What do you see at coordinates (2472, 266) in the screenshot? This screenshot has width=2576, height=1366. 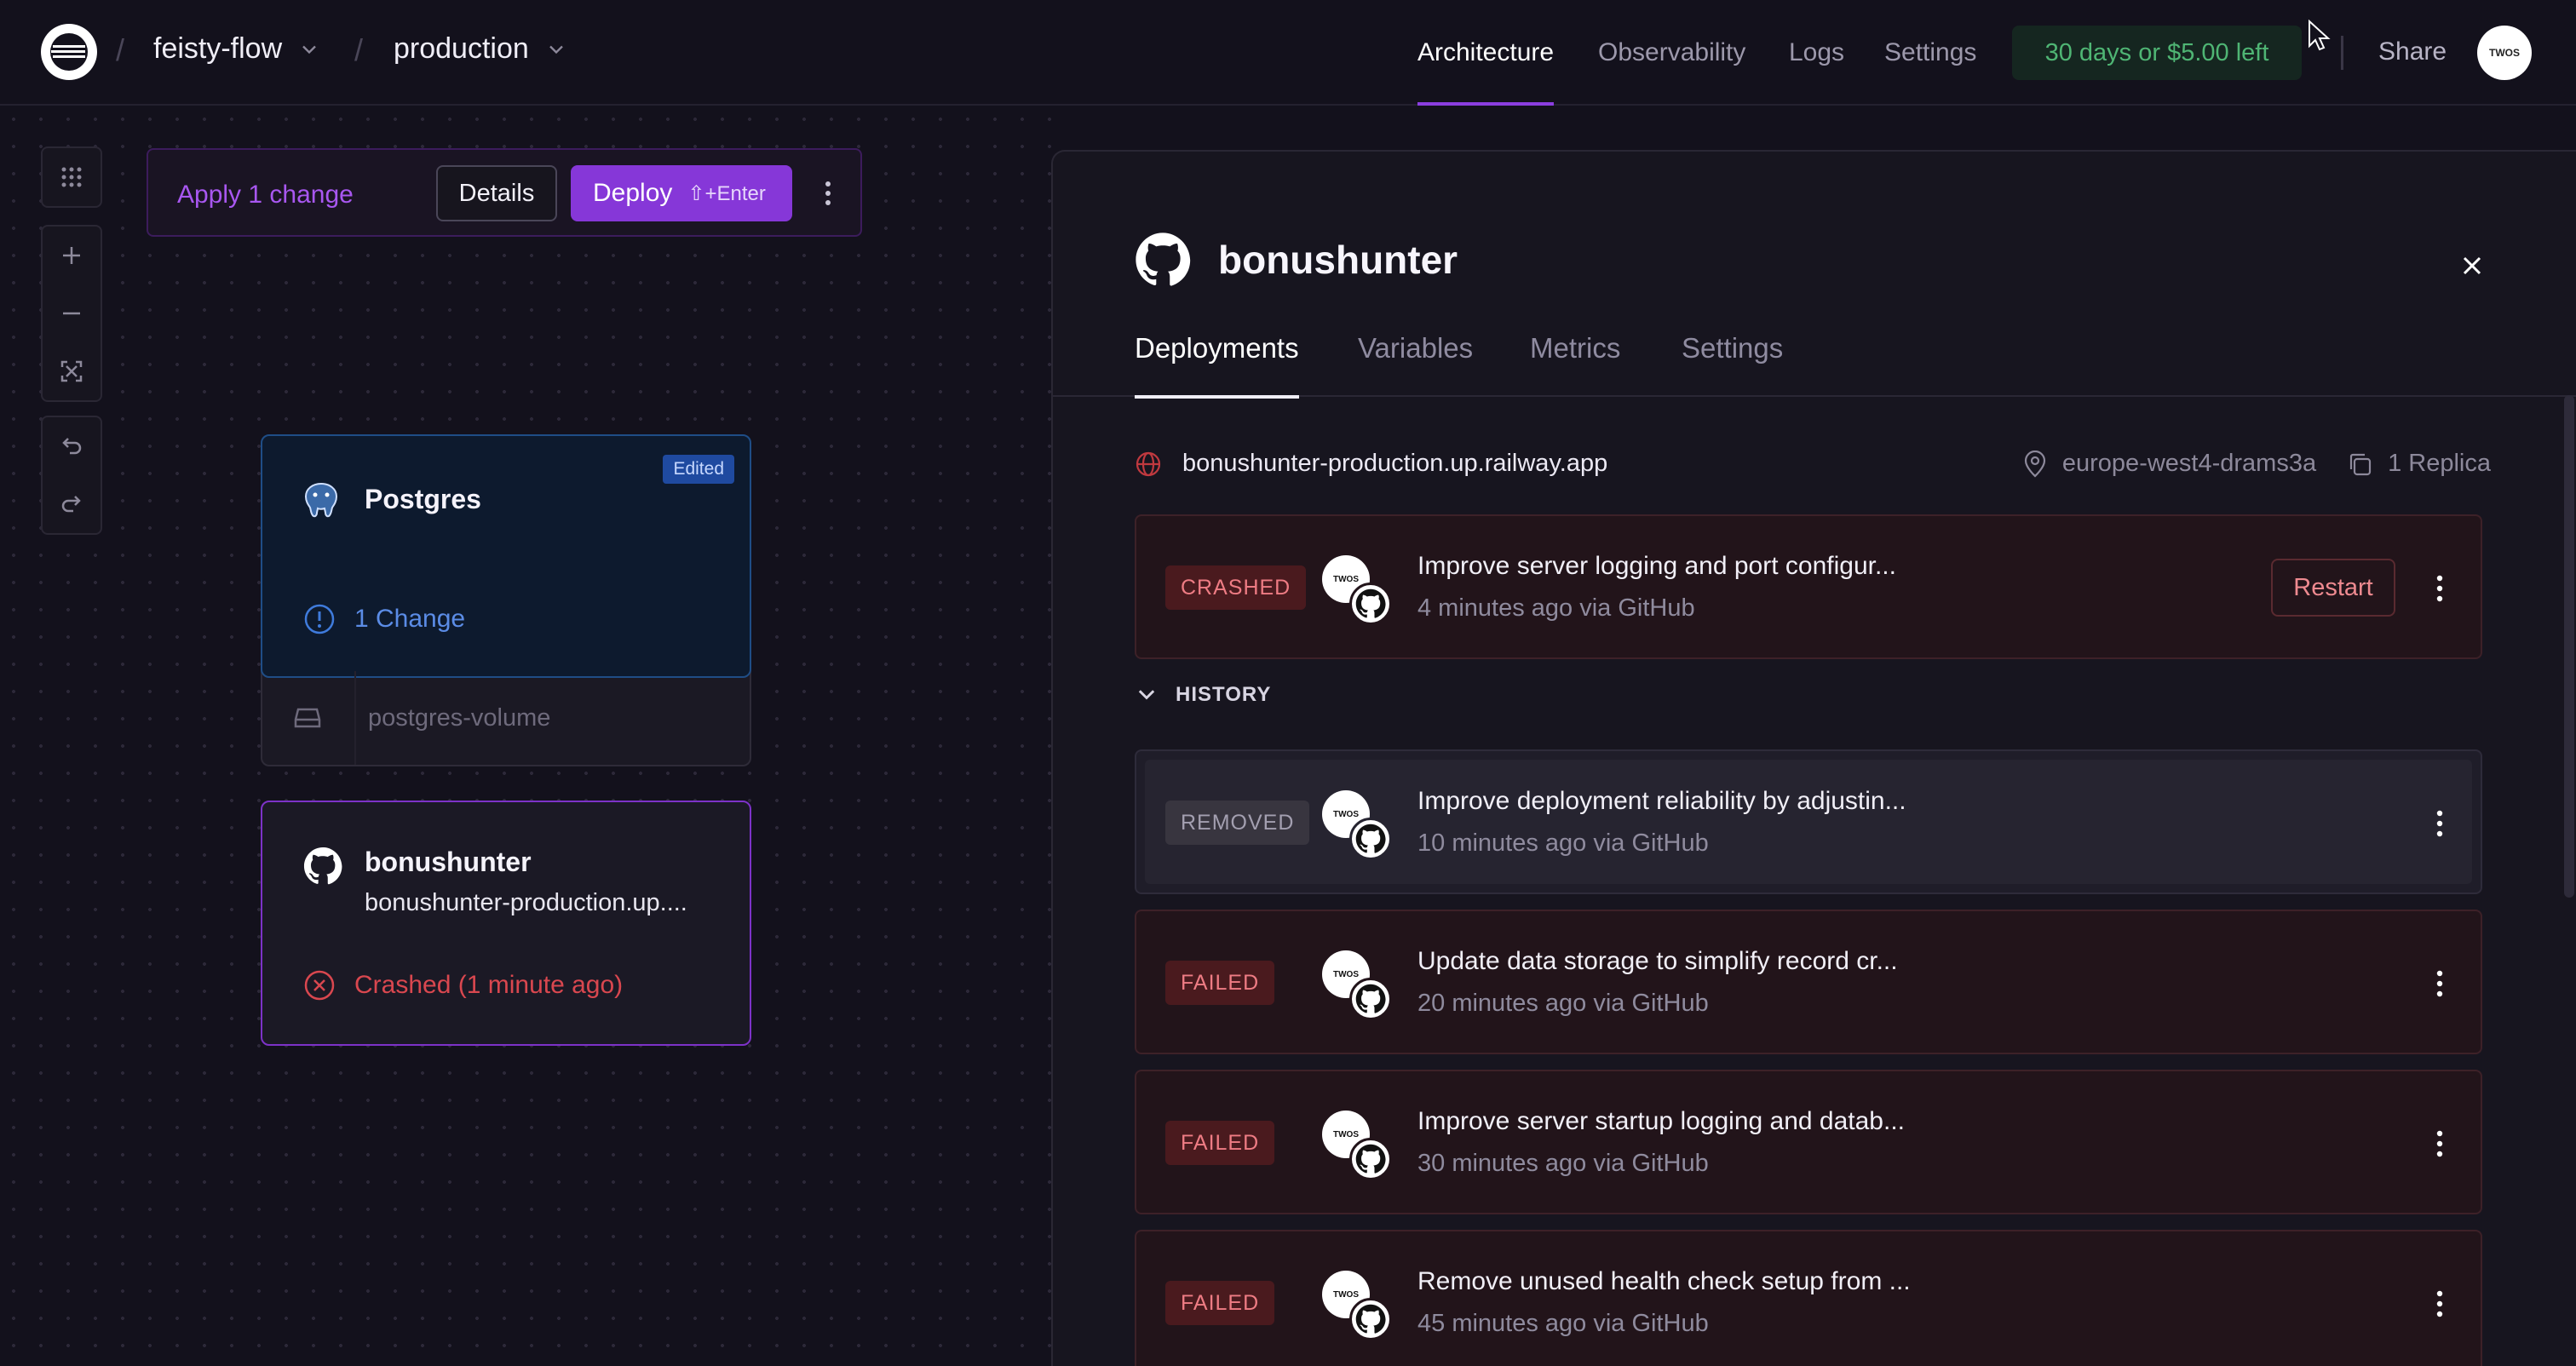 I see `close-icon` at bounding box center [2472, 266].